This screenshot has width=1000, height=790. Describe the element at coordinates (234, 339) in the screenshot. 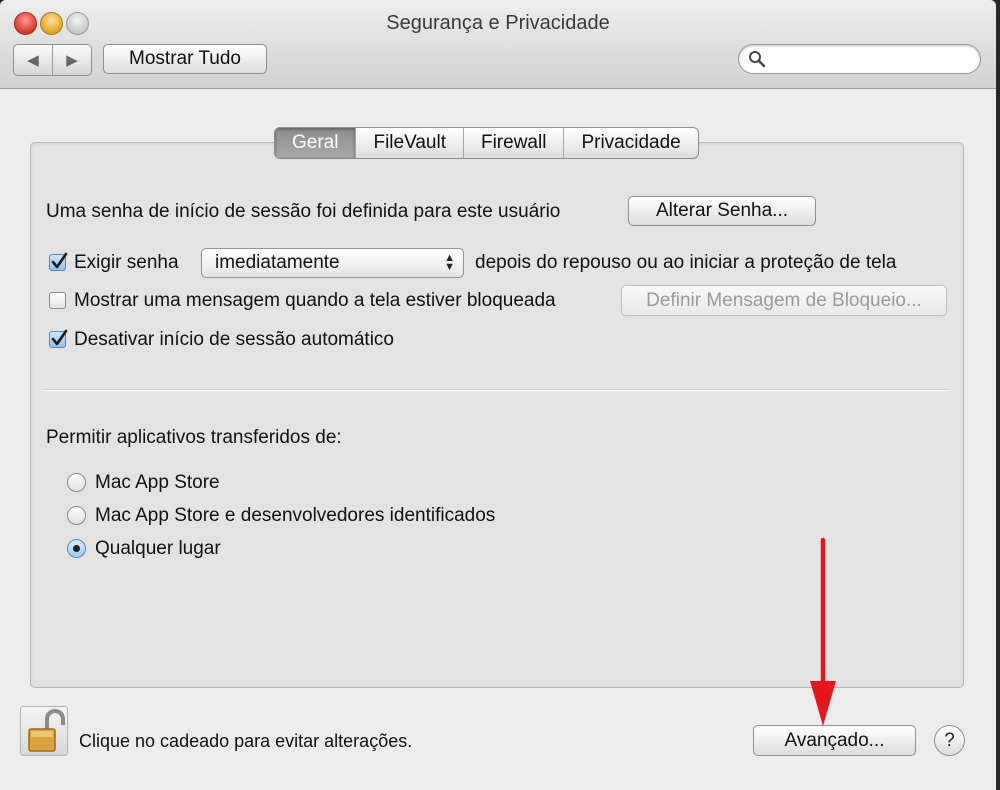

I see `disable-auto-login-label: Desativar início de sessão automático` at that location.